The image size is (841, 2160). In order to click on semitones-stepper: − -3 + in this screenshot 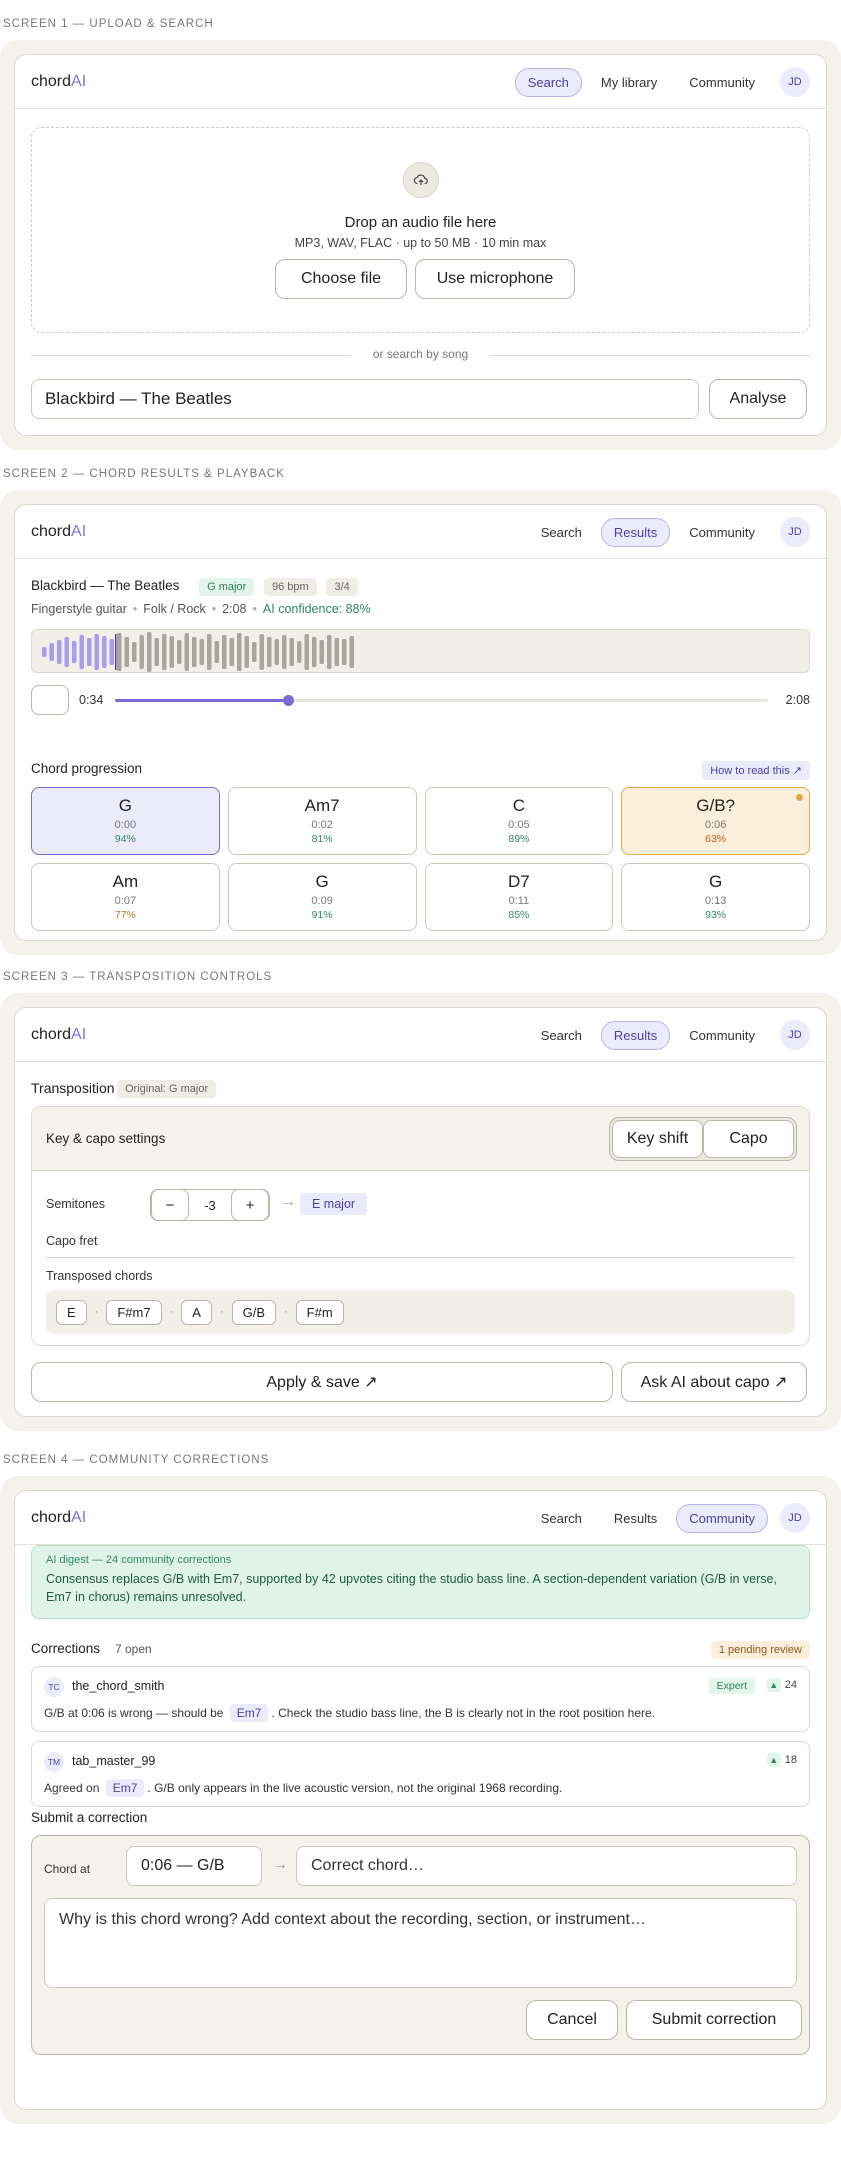, I will do `click(210, 1205)`.